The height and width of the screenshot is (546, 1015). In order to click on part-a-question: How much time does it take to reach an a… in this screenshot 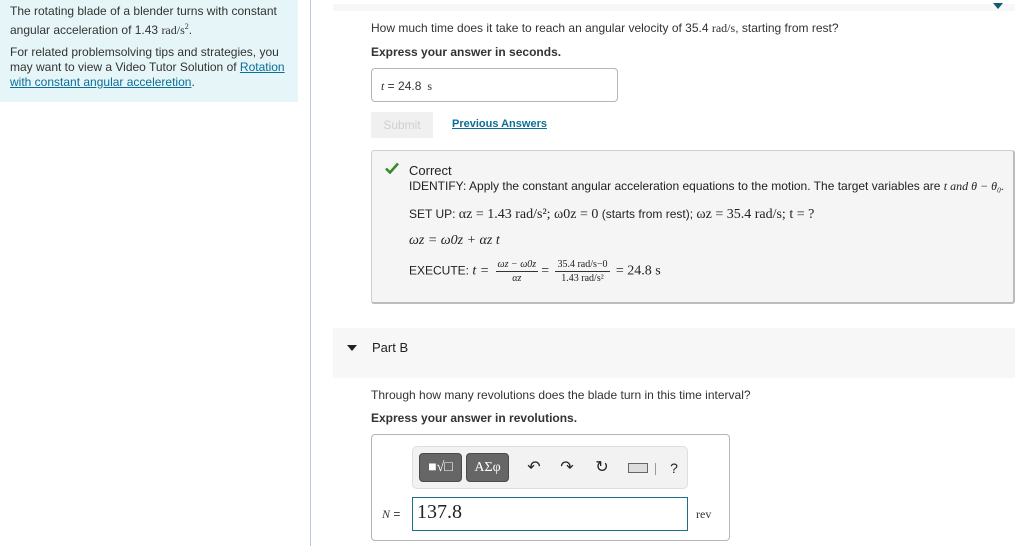, I will do `click(605, 28)`.